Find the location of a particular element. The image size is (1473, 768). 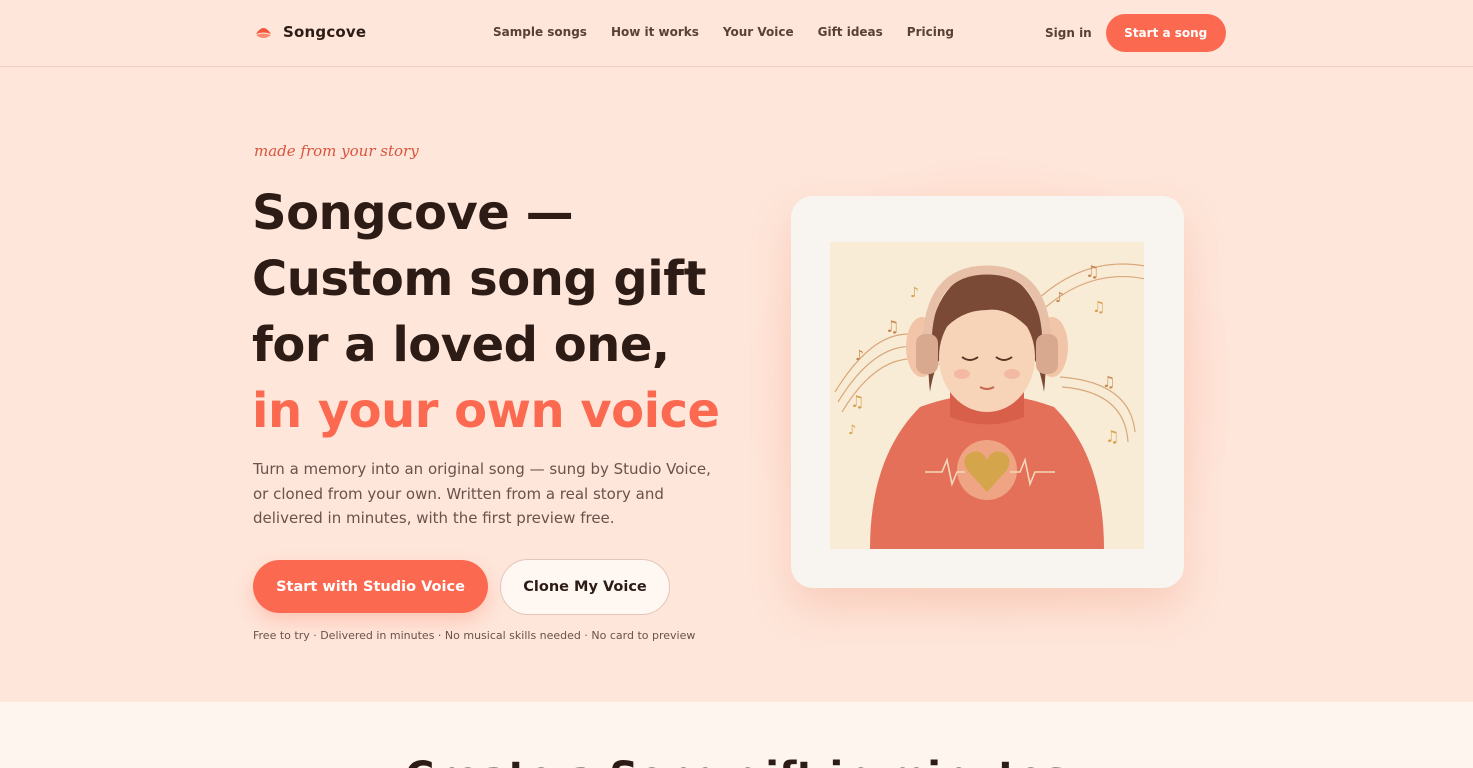

nav-link-gift-ideas: Gift ideas is located at coordinates (850, 32).